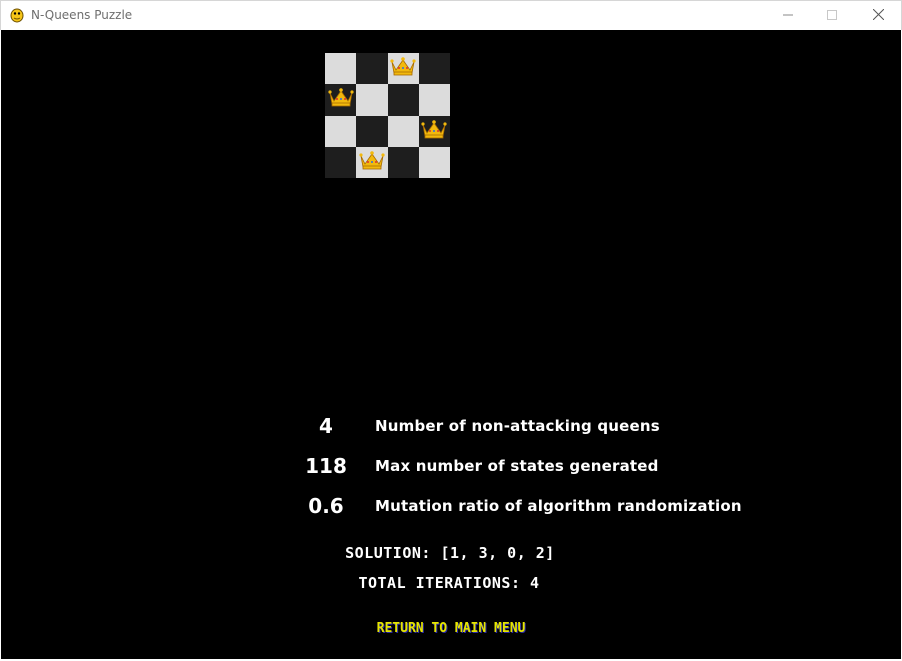 Image resolution: width=902 pixels, height=661 pixels. What do you see at coordinates (326, 506) in the screenshot?
I see `stat-value: 0.6` at bounding box center [326, 506].